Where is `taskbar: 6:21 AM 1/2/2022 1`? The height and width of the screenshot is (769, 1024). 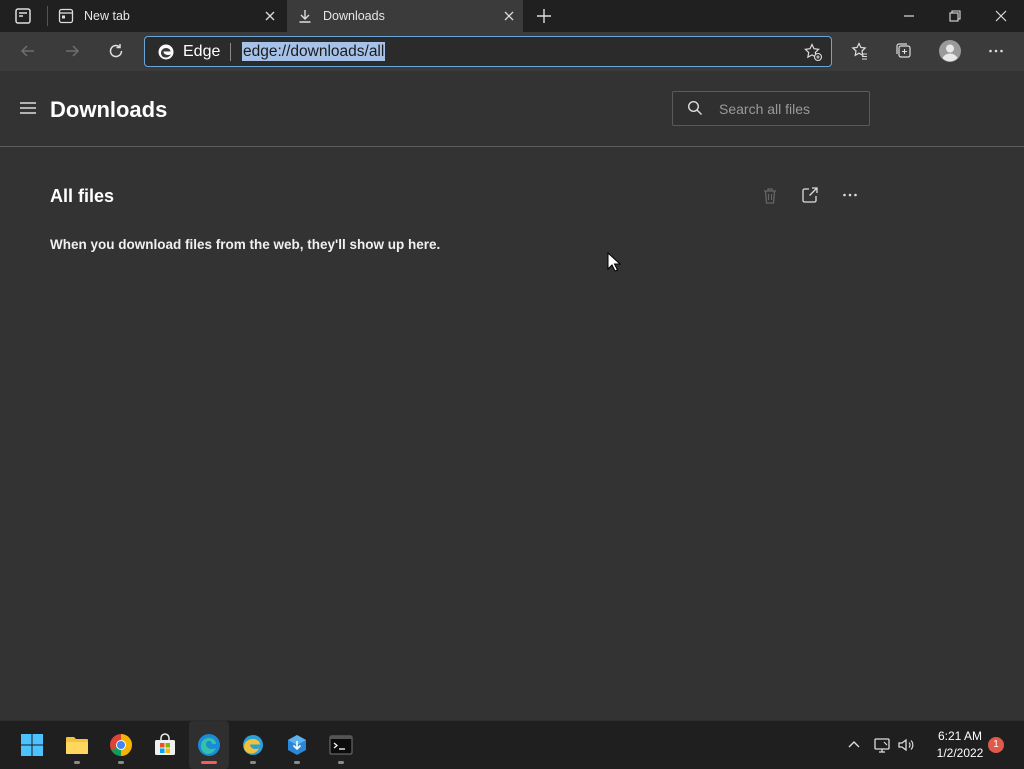 taskbar: 6:21 AM 1/2/2022 1 is located at coordinates (512, 744).